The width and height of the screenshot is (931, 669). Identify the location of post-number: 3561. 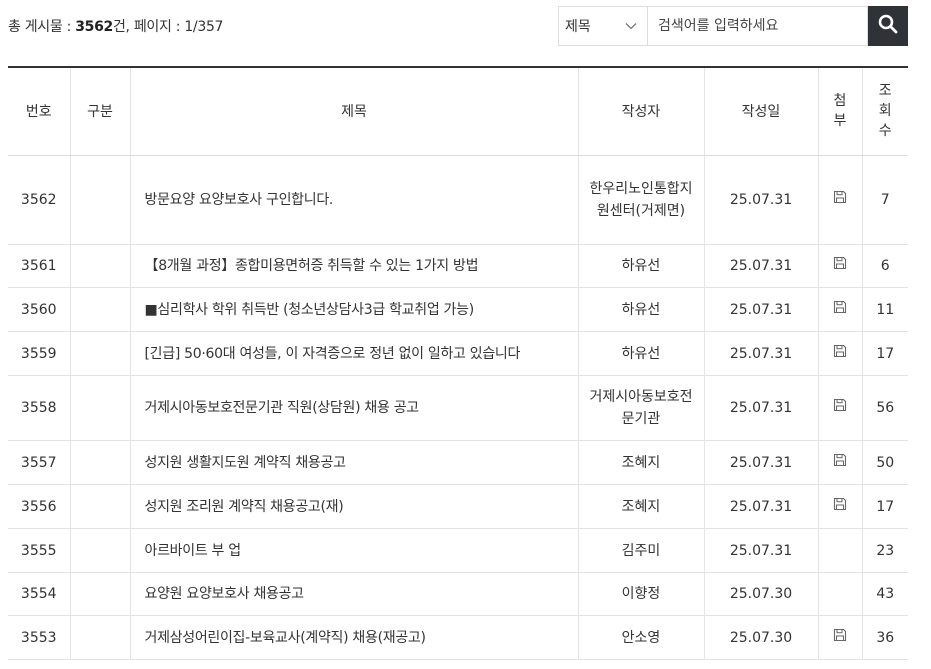
(39, 266).